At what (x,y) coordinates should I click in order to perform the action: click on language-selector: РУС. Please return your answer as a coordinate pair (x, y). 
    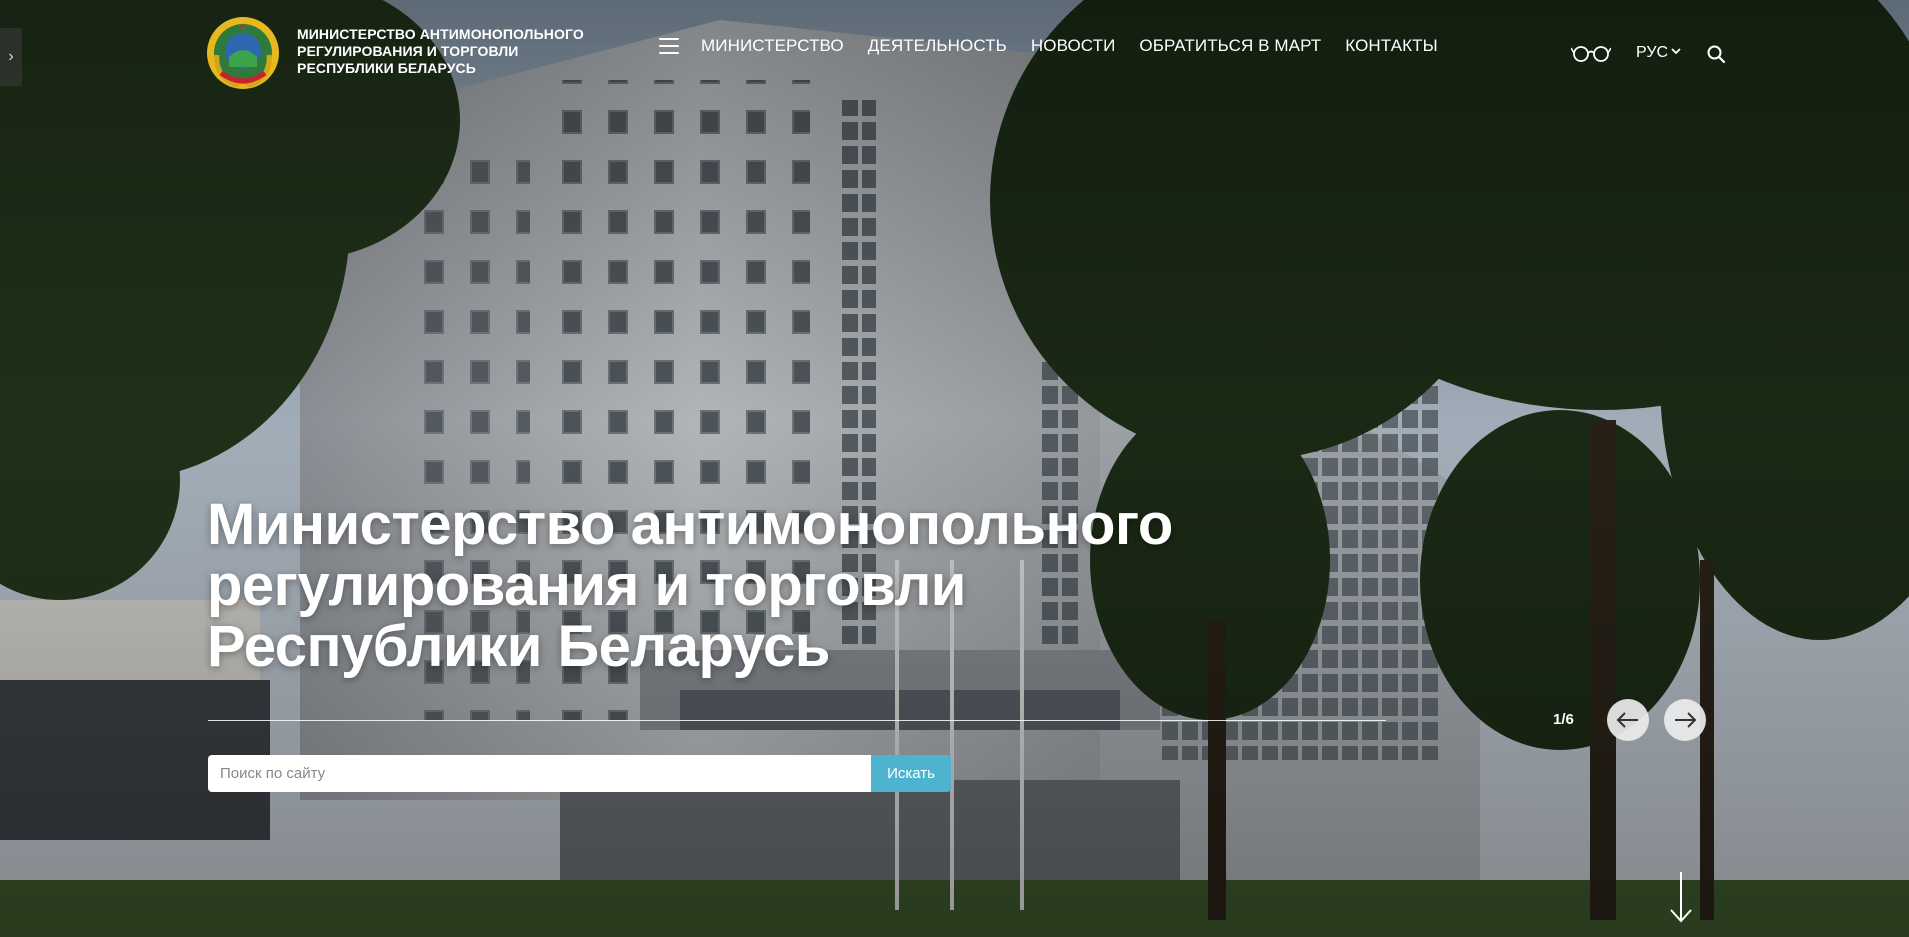
    Looking at the image, I should click on (1658, 53).